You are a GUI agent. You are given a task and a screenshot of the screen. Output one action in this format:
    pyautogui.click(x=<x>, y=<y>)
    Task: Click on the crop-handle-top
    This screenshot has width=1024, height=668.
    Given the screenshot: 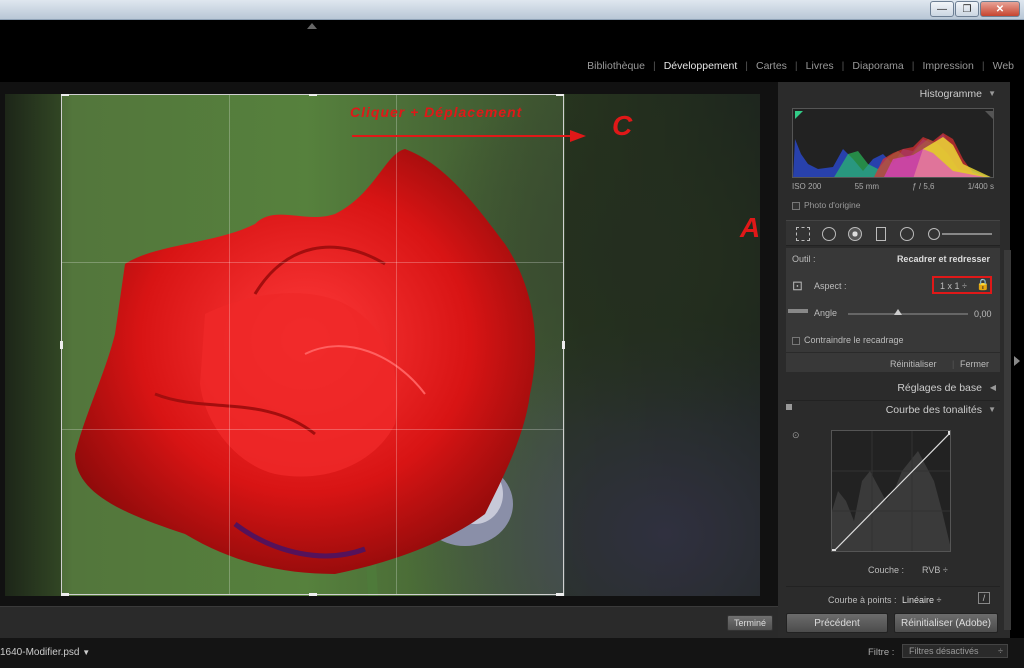 What is the action you would take?
    pyautogui.click(x=313, y=95)
    